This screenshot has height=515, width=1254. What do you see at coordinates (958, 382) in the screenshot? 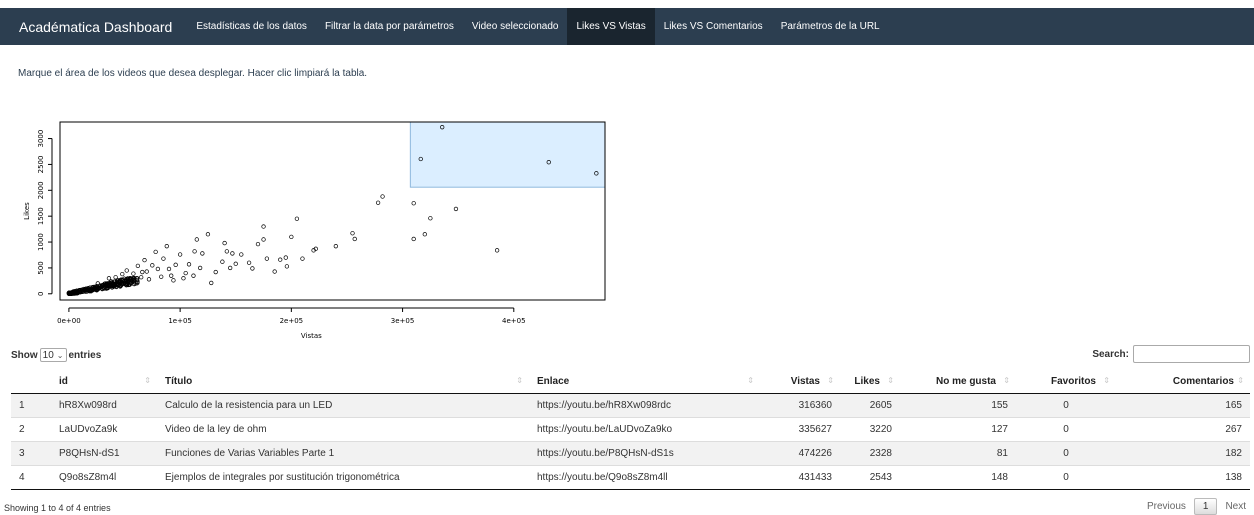
I see `col-no-me-gusta: No me gusta ⇕` at bounding box center [958, 382].